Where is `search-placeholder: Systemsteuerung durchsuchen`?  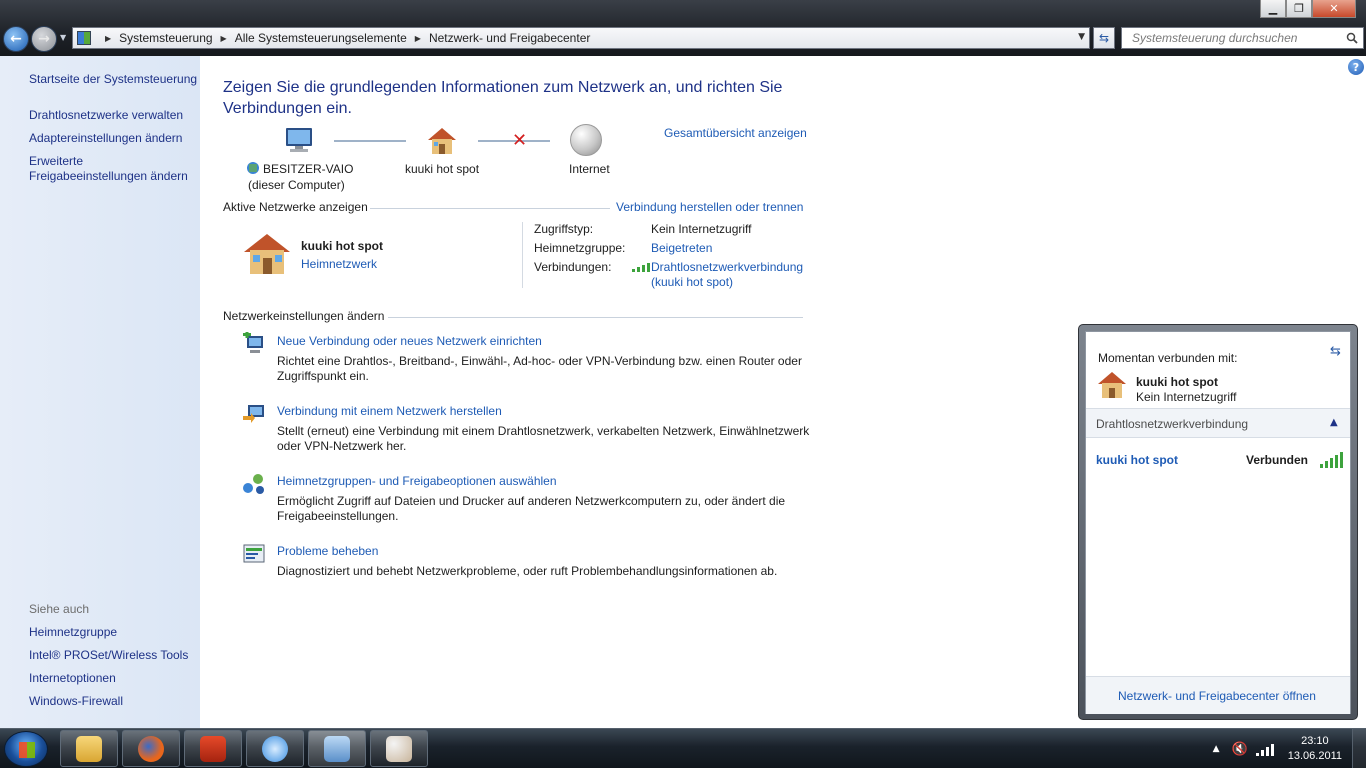 search-placeholder: Systemsteuerung durchsuchen is located at coordinates (1215, 38).